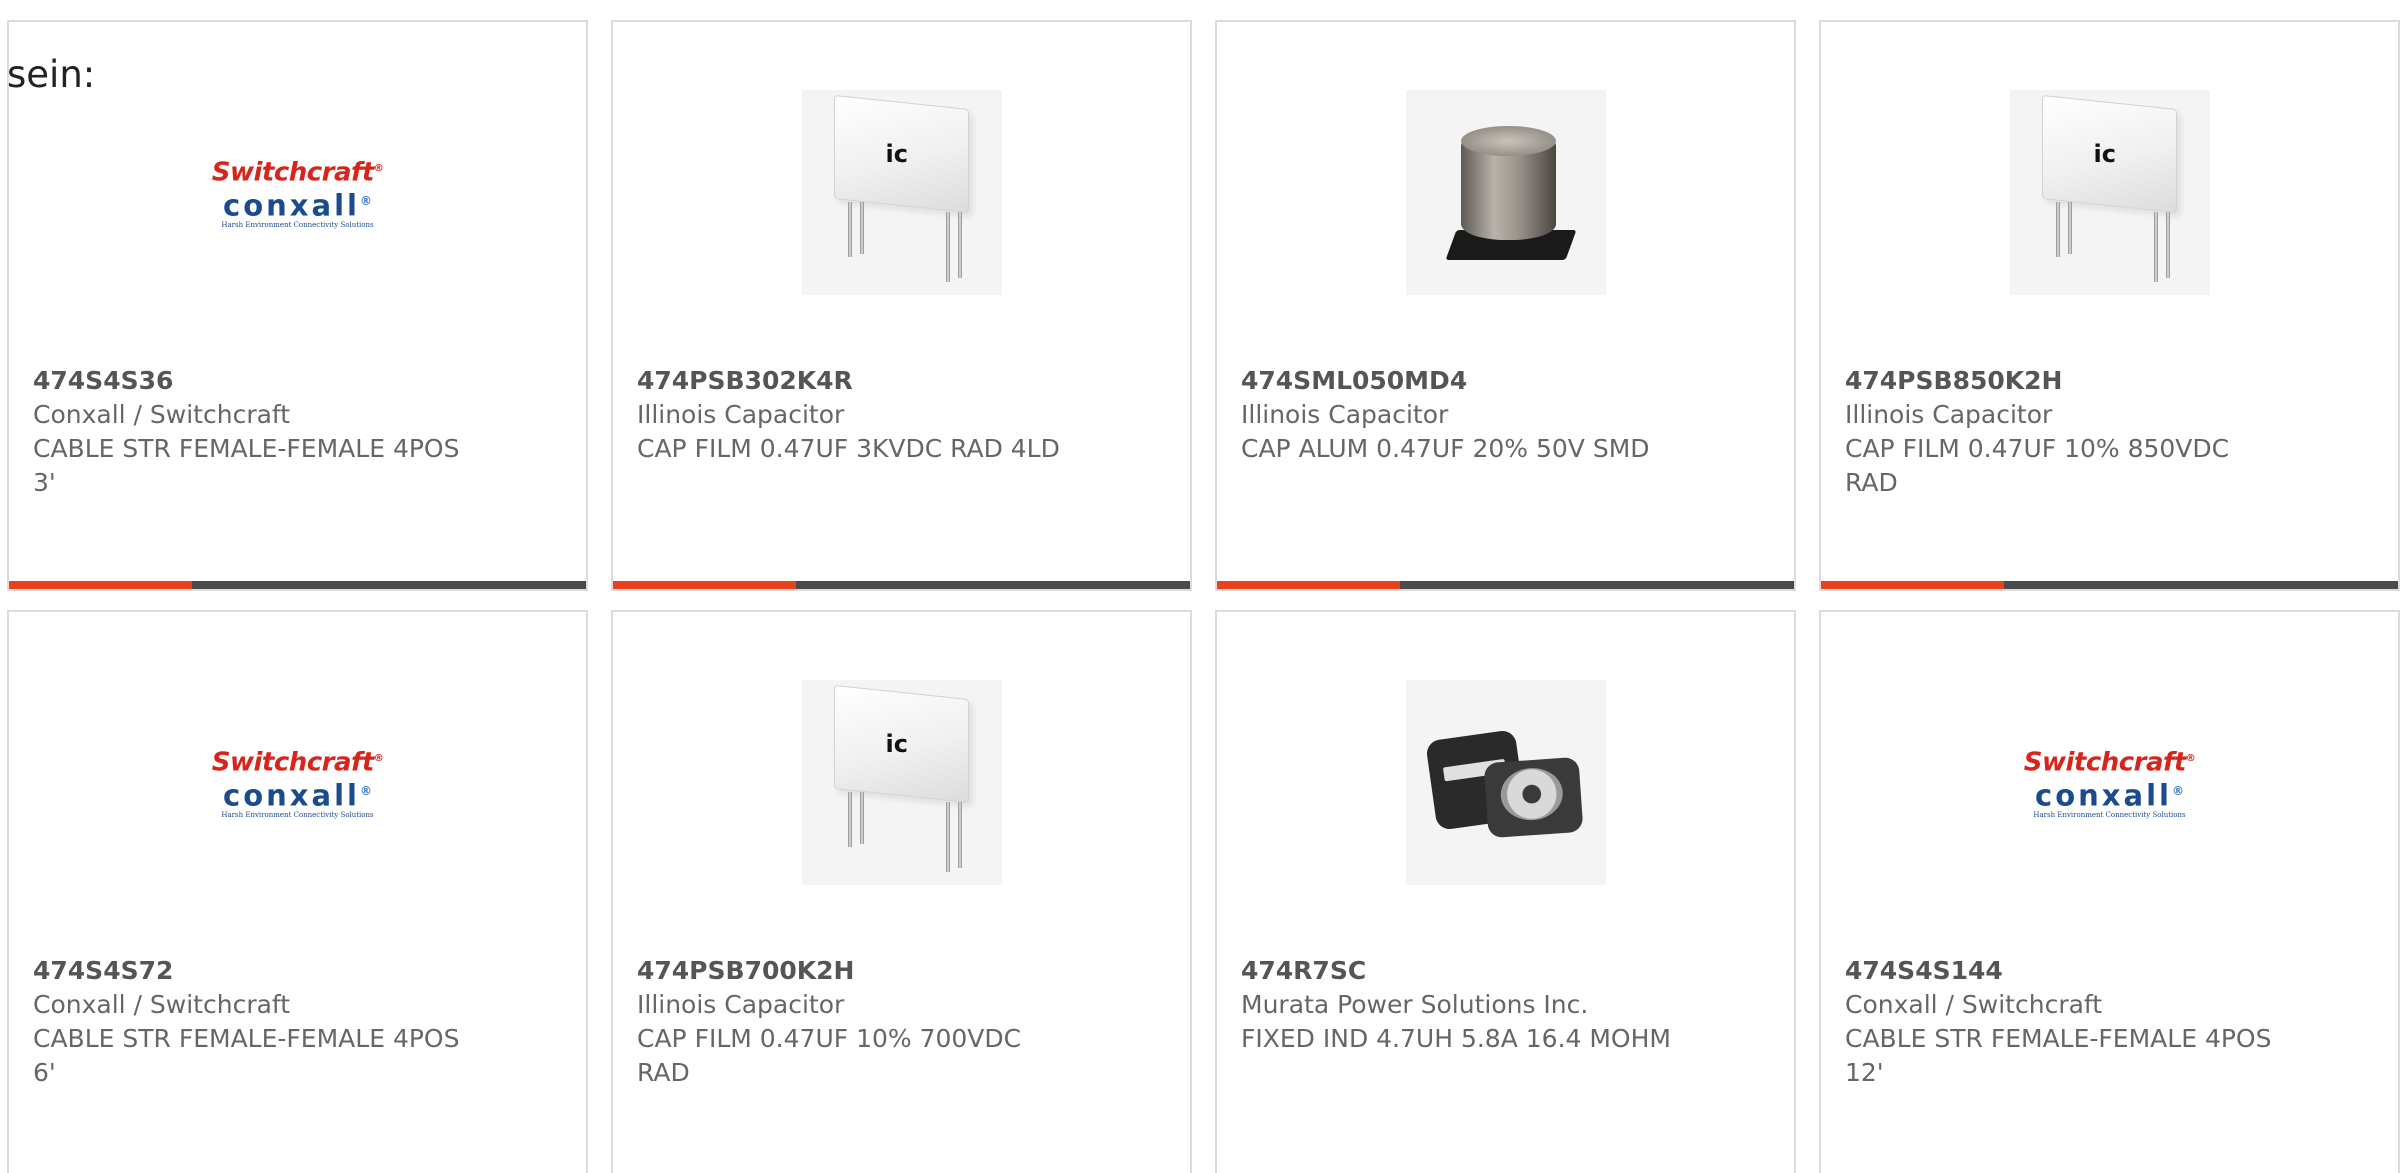 This screenshot has height=1173, width=2400. Describe the element at coordinates (1456, 1038) in the screenshot. I see `description: FIXED IND 4.7UH 5.8A 16.4 MOHM` at that location.